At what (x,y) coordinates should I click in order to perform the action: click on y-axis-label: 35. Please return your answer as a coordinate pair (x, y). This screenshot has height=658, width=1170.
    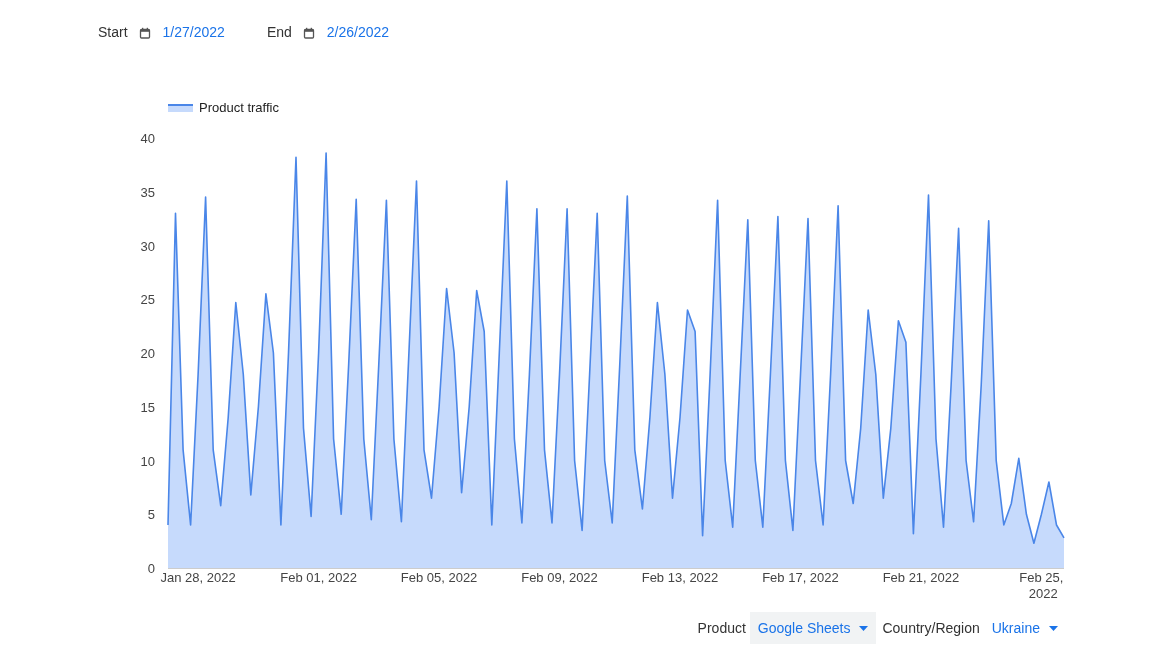
    Looking at the image, I should click on (147, 192).